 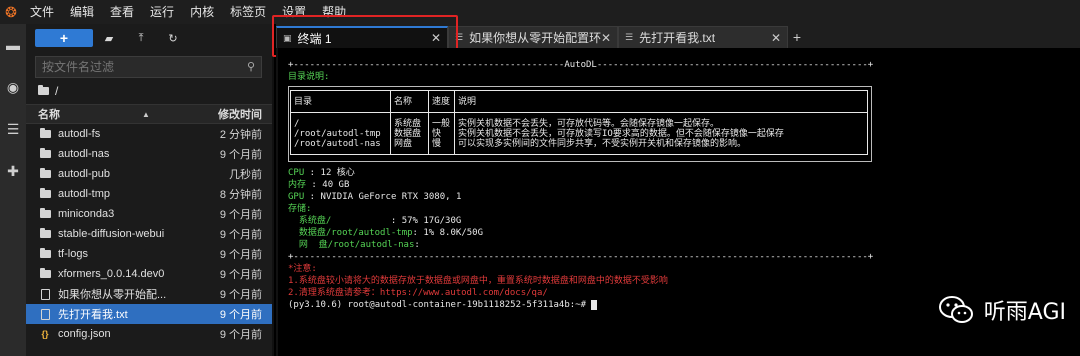 What do you see at coordinates (540, 12) in the screenshot?
I see `menu-bar: ❂ 文件 编辑 查看 运行 内核 标签页 设置 帮助` at bounding box center [540, 12].